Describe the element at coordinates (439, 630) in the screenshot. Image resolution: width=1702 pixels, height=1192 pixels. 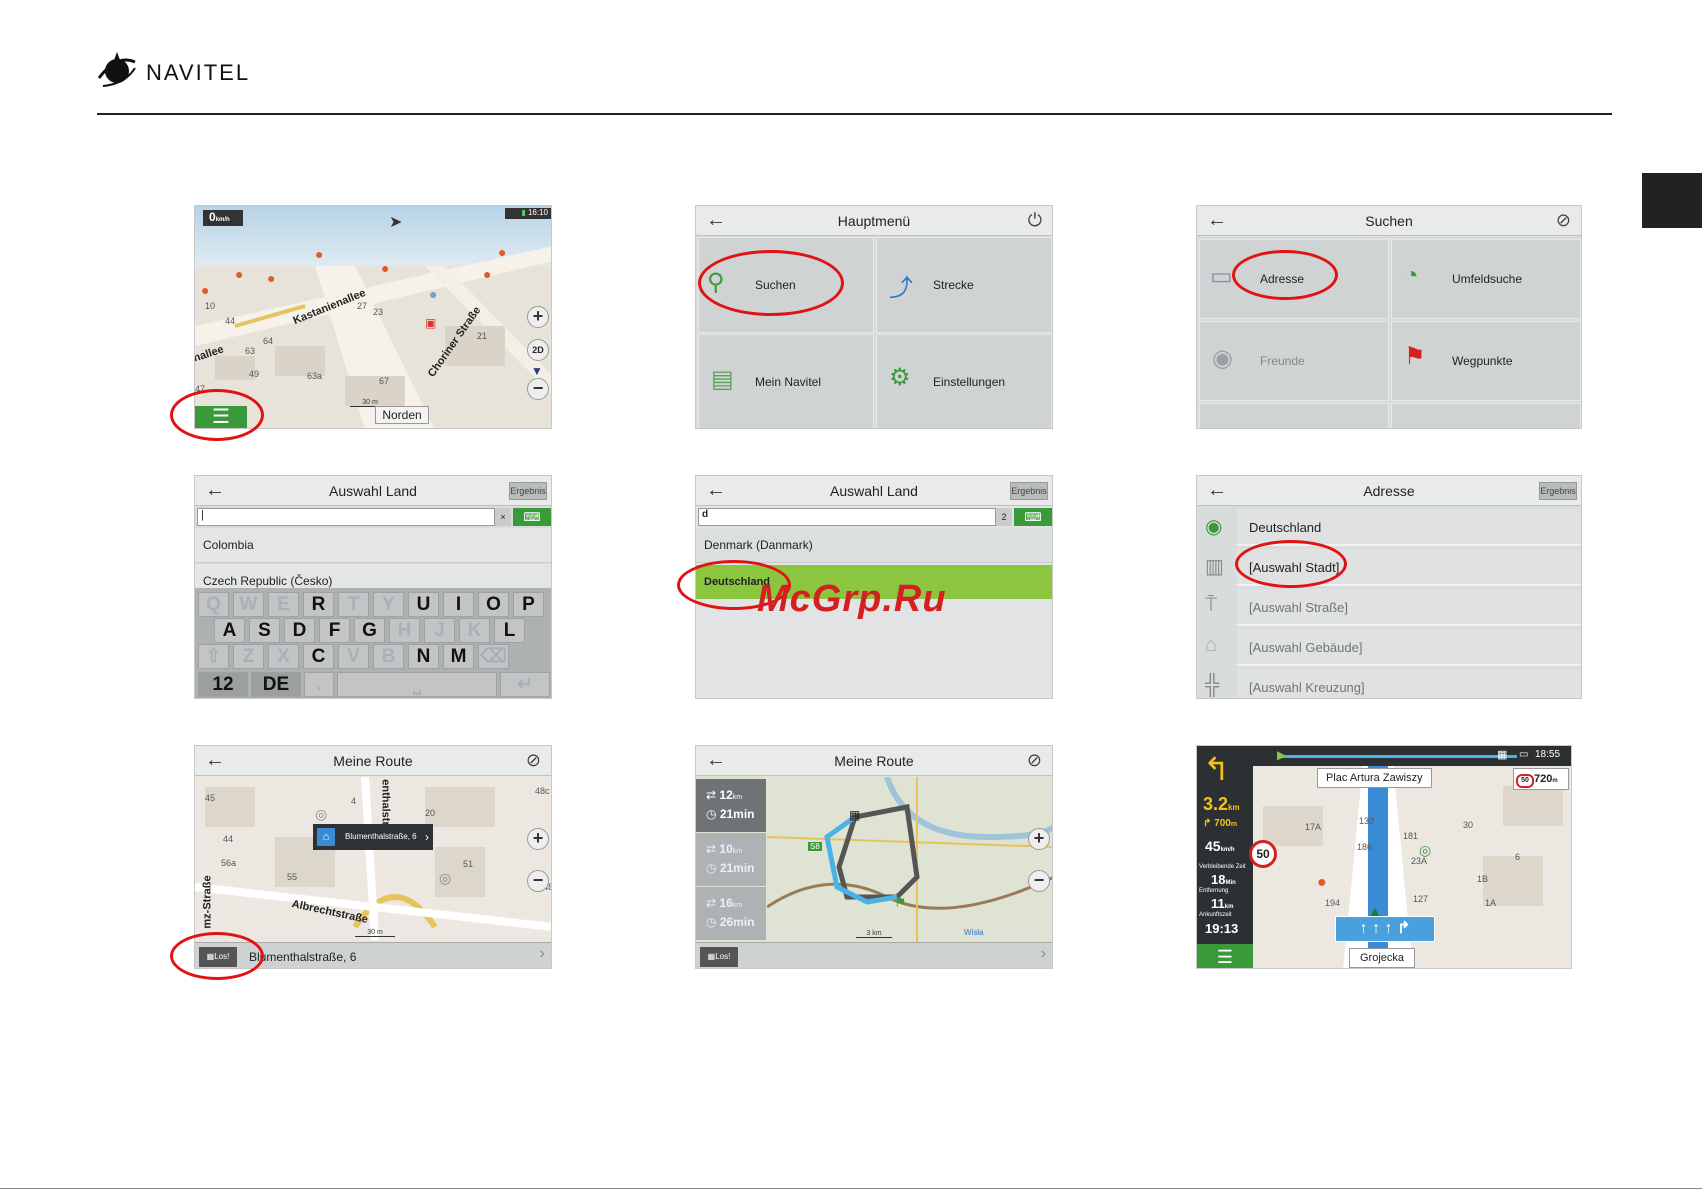
I see `key: J` at that location.